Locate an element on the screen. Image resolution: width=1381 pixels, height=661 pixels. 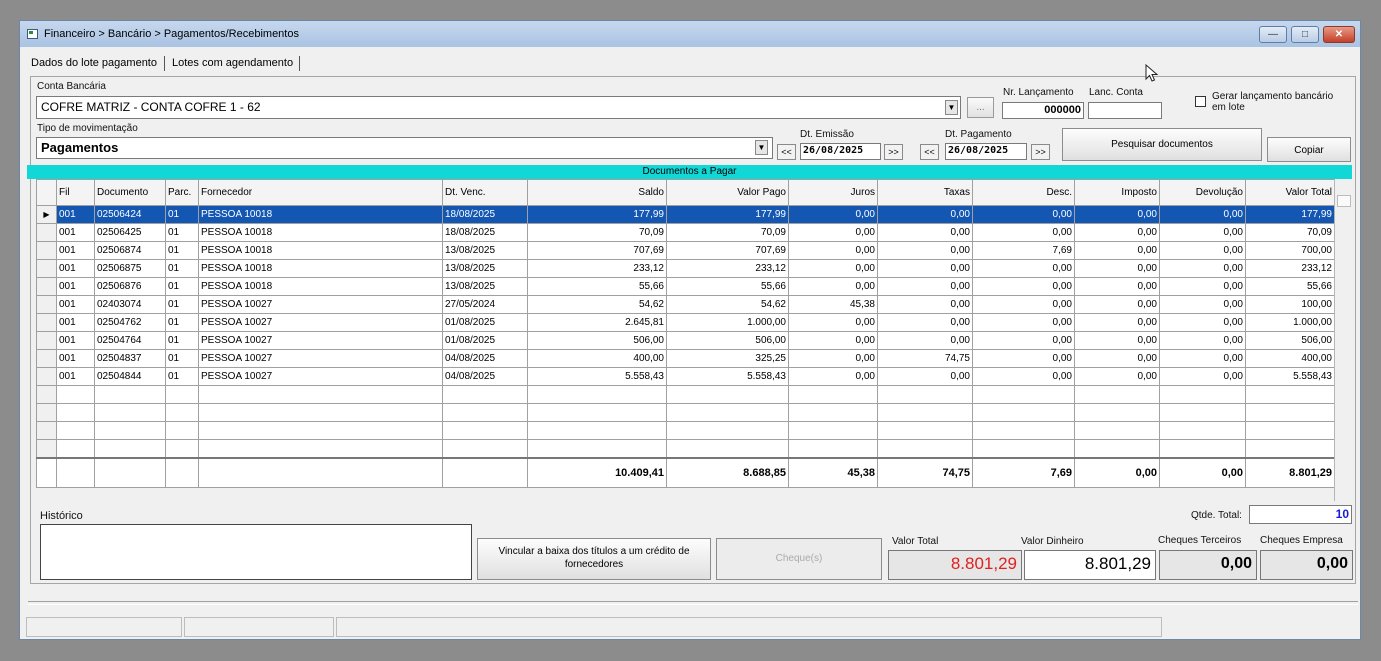
lanc-conta-field is located at coordinates (1125, 110).